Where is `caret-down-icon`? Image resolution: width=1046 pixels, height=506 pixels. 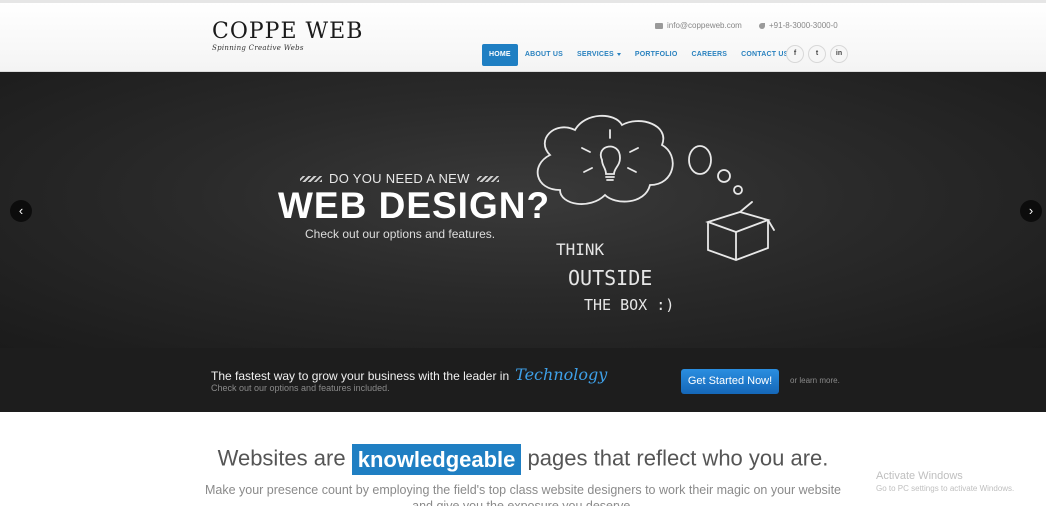 caret-down-icon is located at coordinates (618, 54).